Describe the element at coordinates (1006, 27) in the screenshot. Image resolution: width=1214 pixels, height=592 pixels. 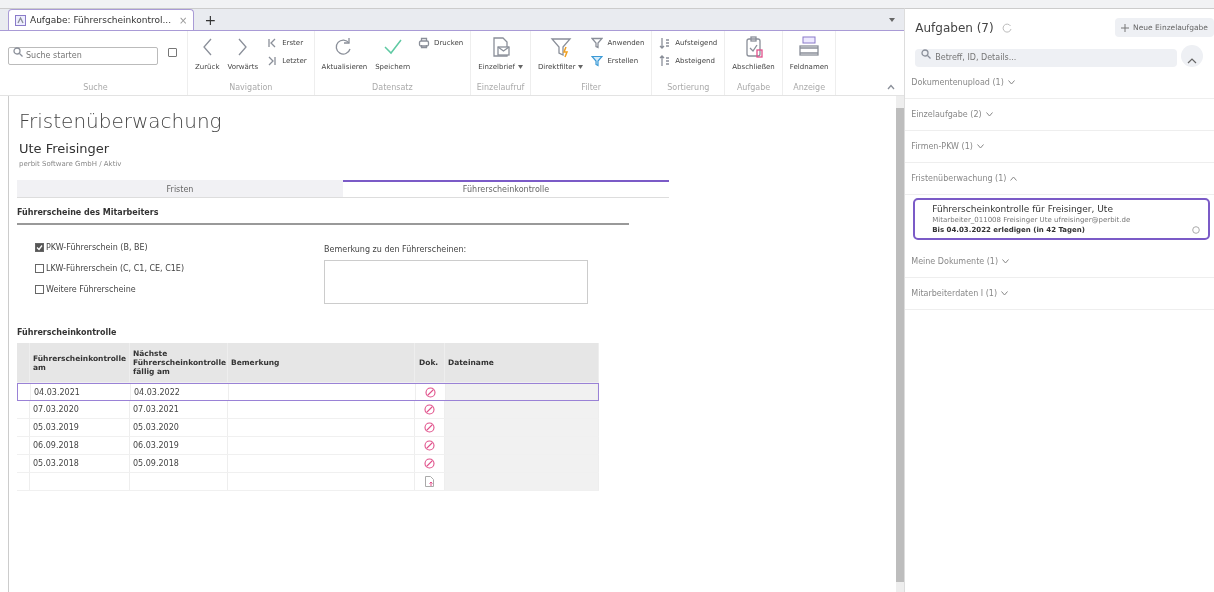
I see `refresh-icon` at that location.